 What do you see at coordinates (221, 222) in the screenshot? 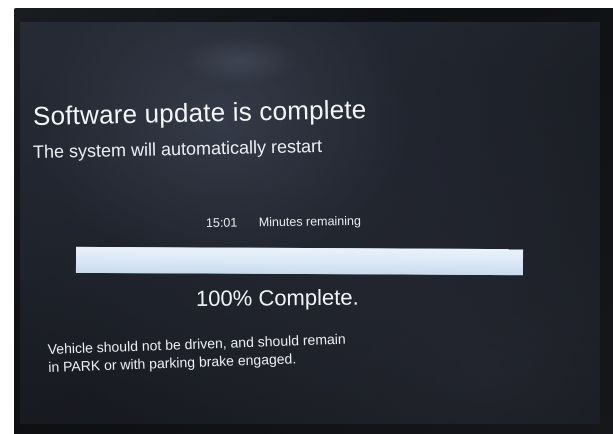
I see `time-remaining-value: 15:01` at bounding box center [221, 222].